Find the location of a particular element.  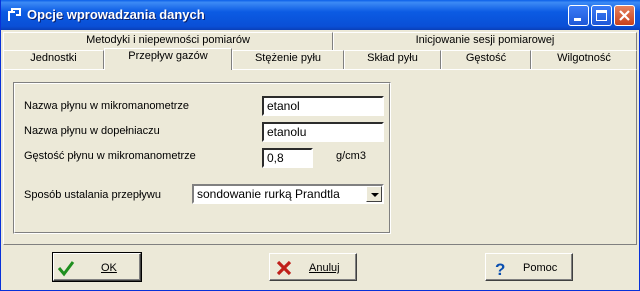

fluid-genitive-input: etanolu is located at coordinates (323, 132).